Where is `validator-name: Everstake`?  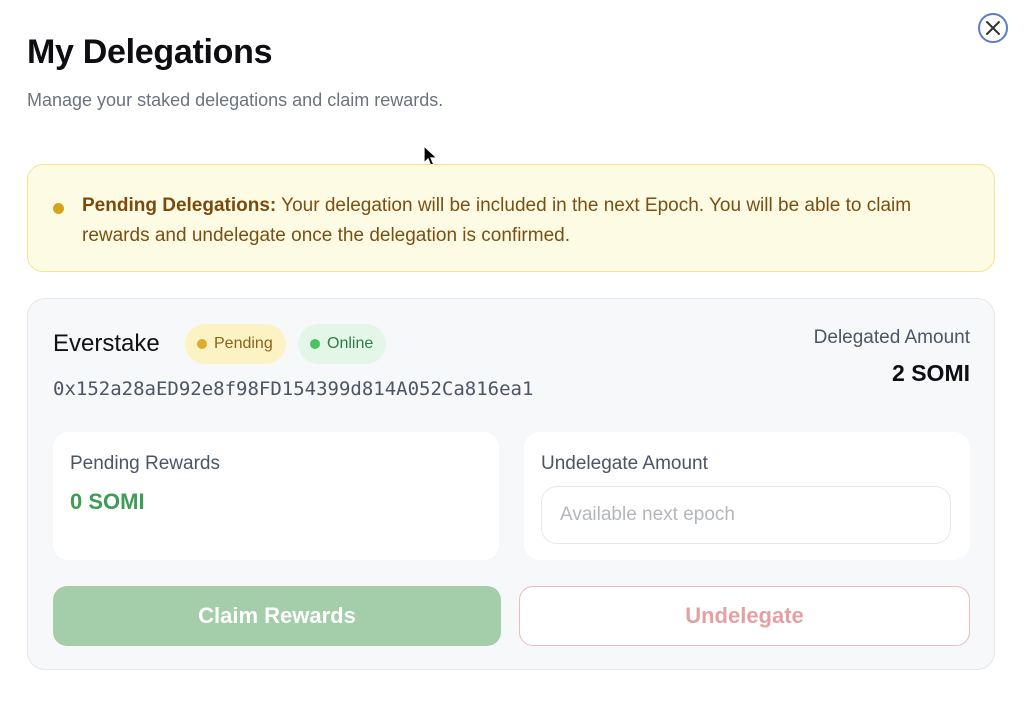
validator-name: Everstake is located at coordinates (106, 343).